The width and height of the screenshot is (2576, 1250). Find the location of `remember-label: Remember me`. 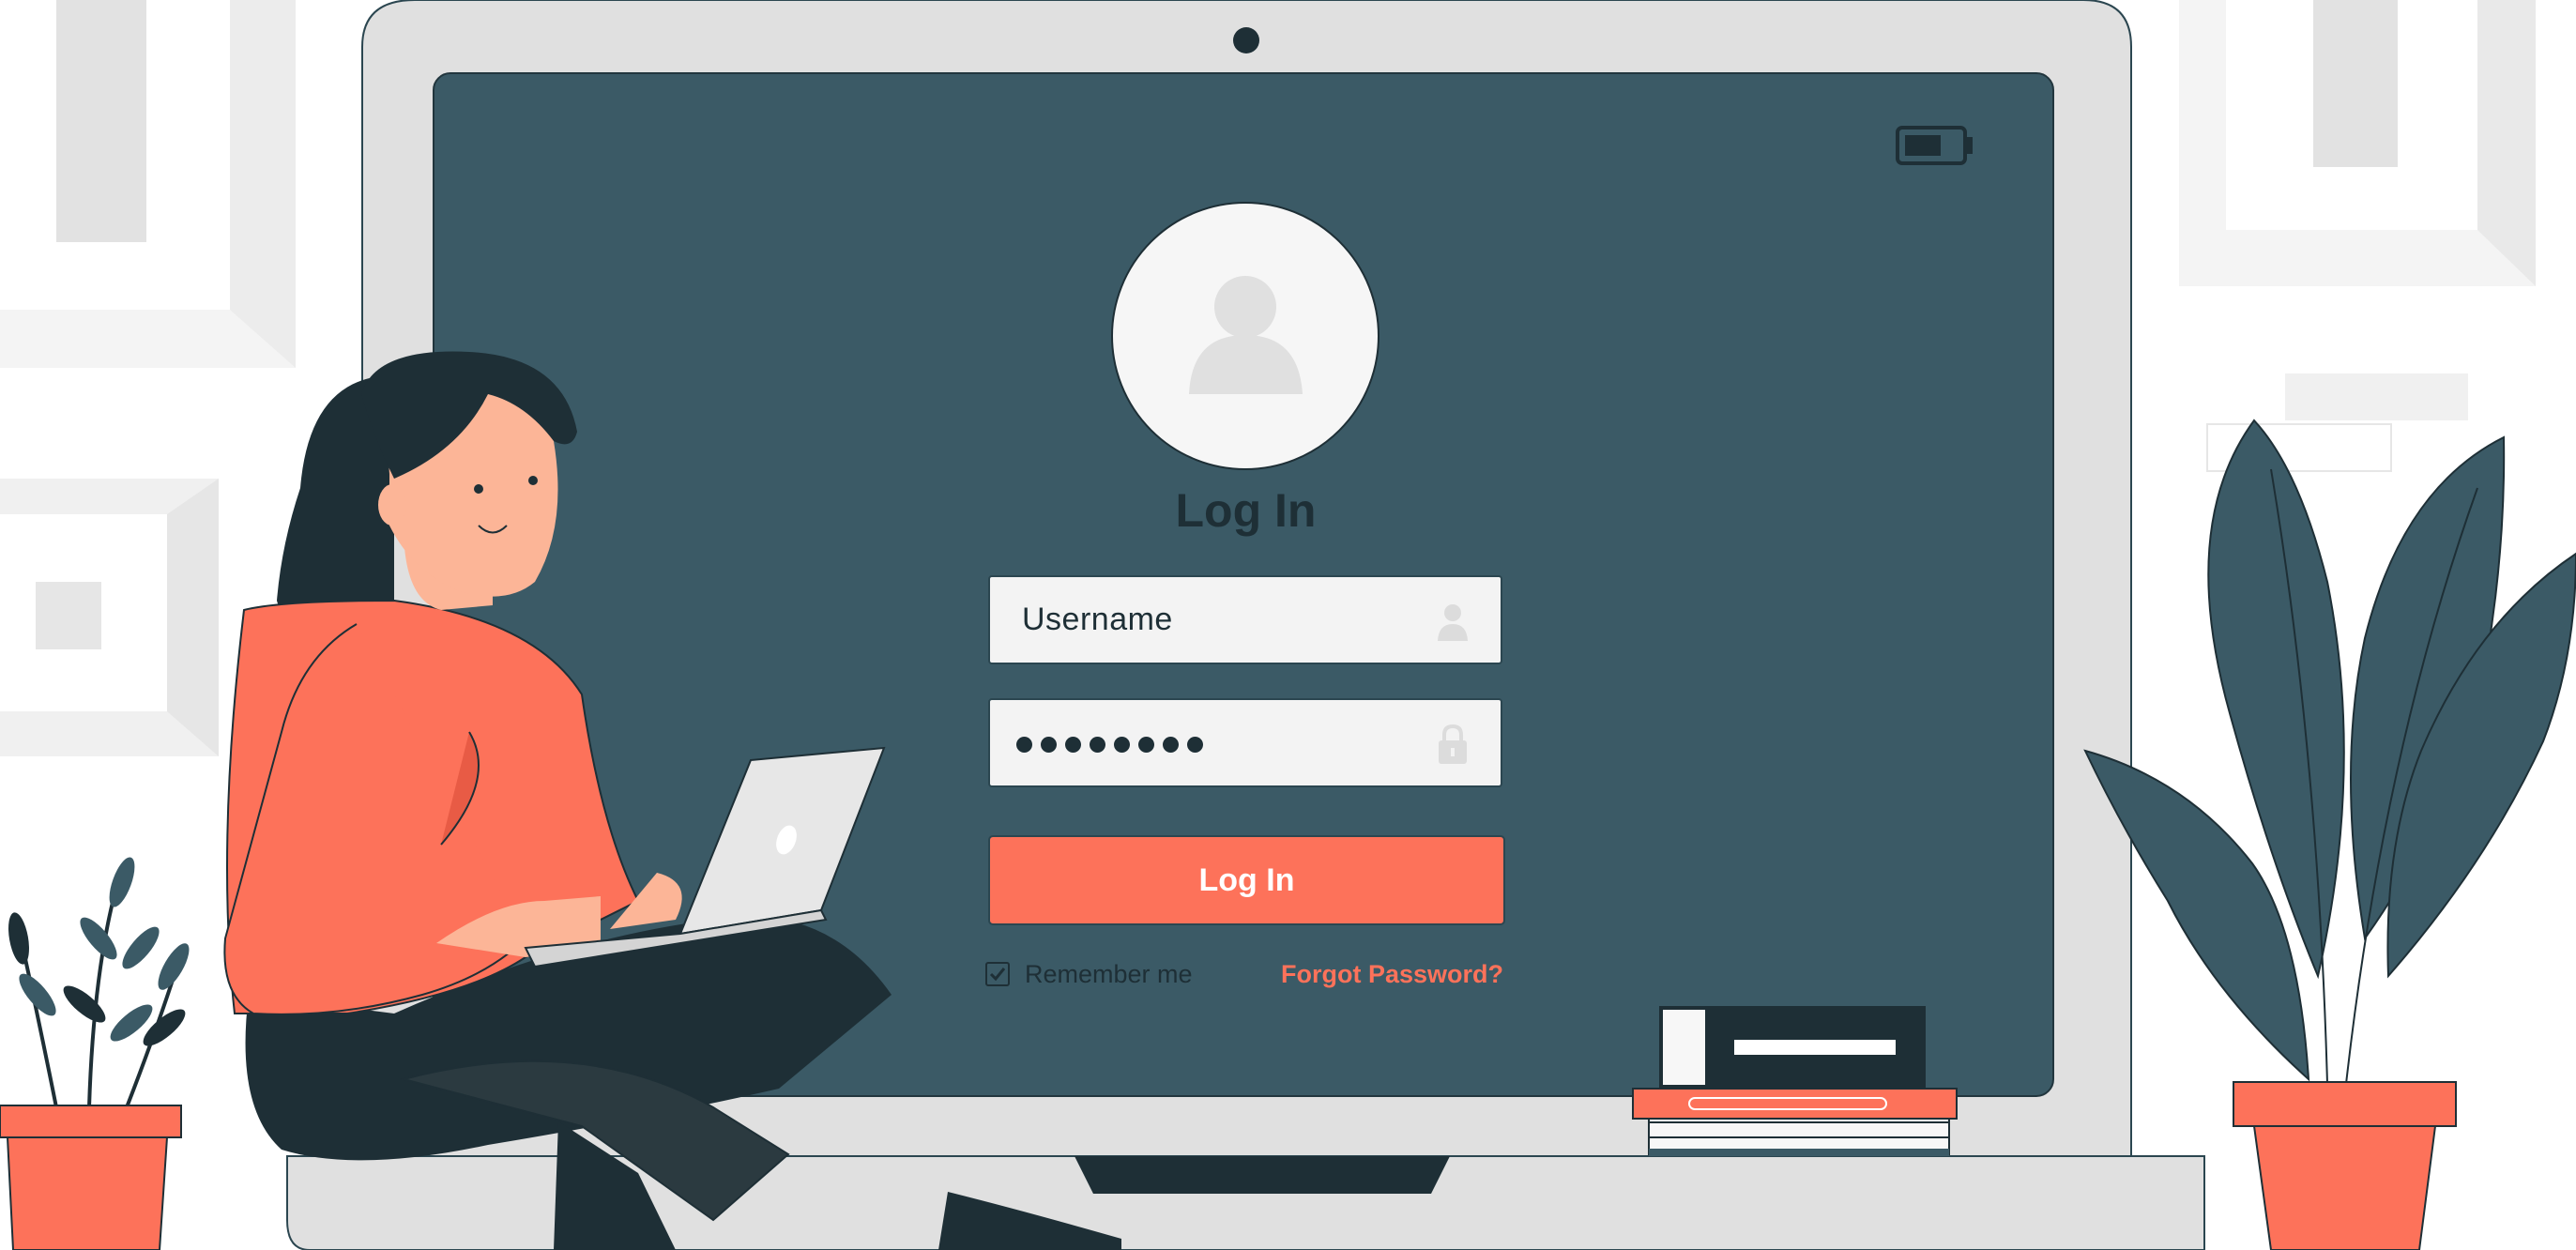

remember-label: Remember me is located at coordinates (1109, 974).